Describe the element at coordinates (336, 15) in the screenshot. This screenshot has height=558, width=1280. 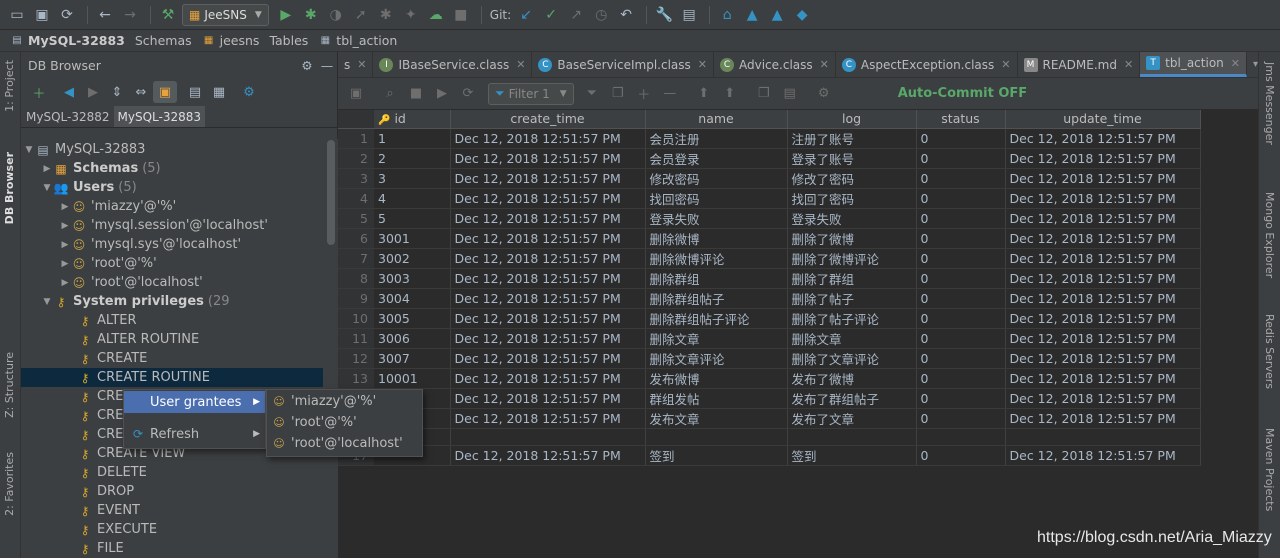
I see `coverage-icon: ◑` at that location.